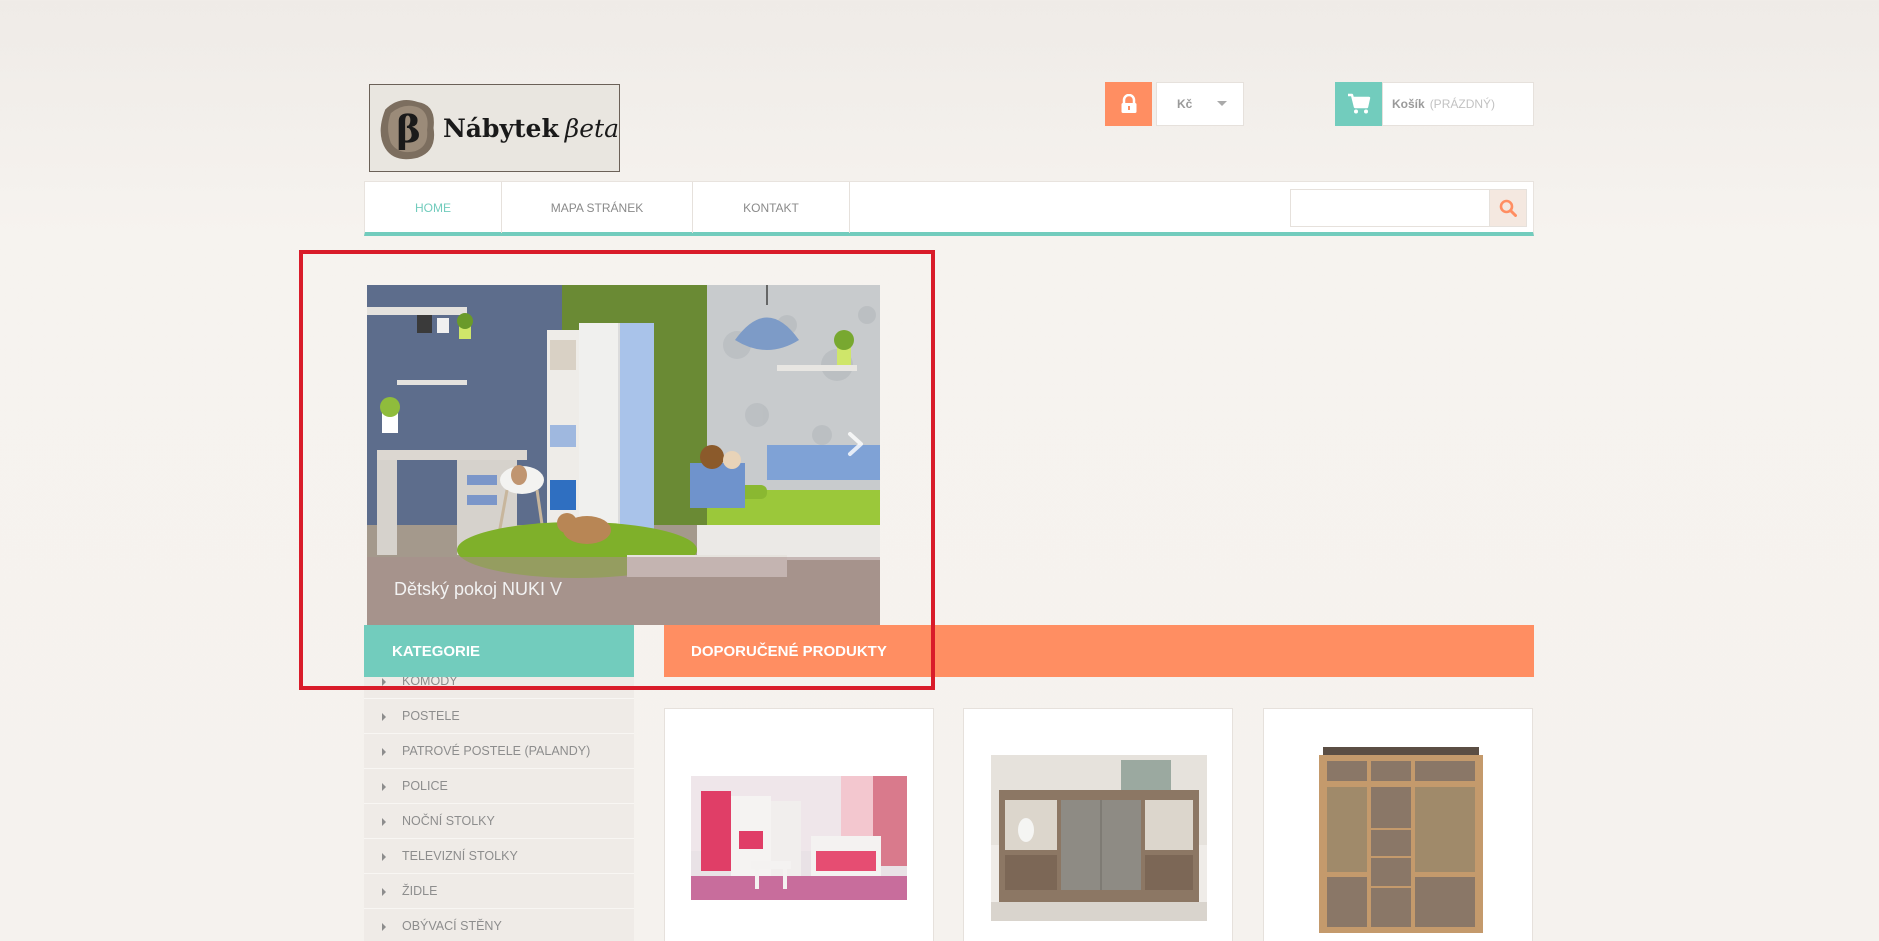  I want to click on cart-label: Košík, so click(1408, 104).